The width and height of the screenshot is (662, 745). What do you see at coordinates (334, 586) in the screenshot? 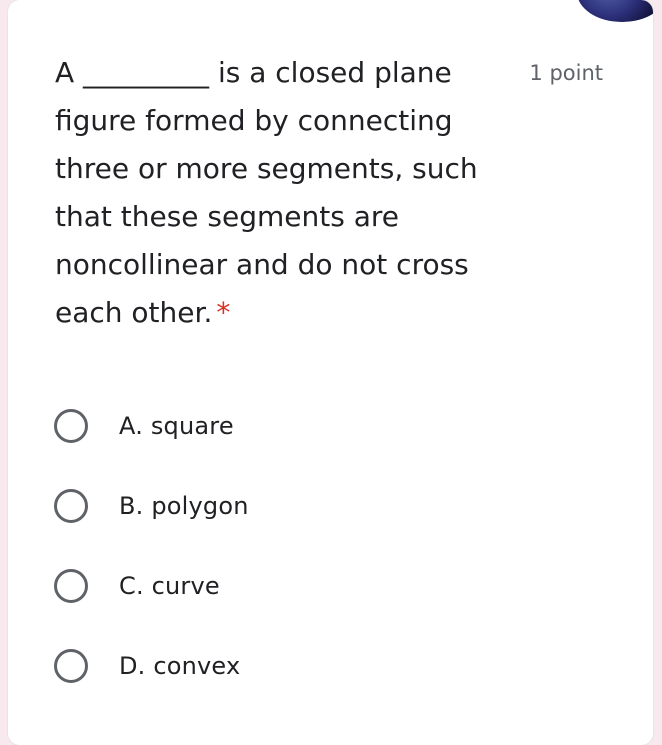
I see `option-c: C. curve` at bounding box center [334, 586].